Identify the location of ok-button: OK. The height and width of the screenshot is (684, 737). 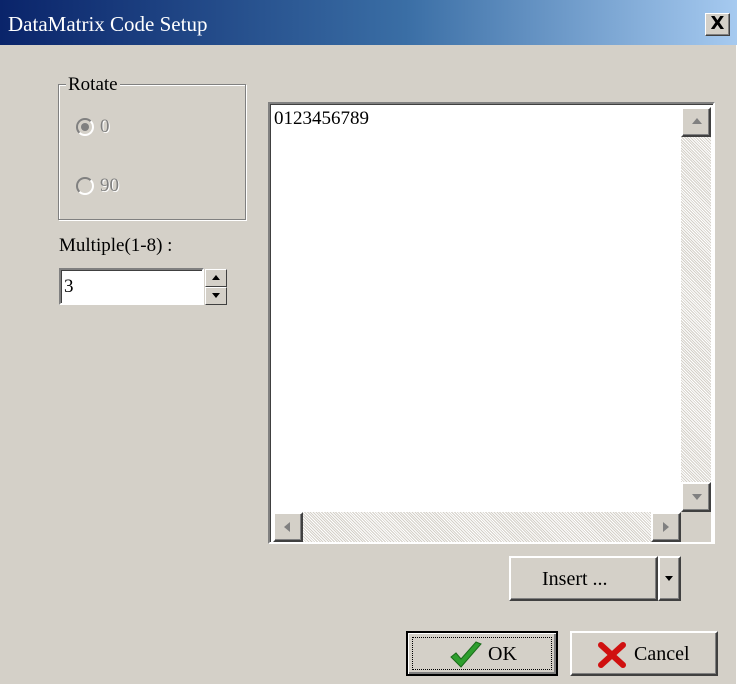
(482, 653).